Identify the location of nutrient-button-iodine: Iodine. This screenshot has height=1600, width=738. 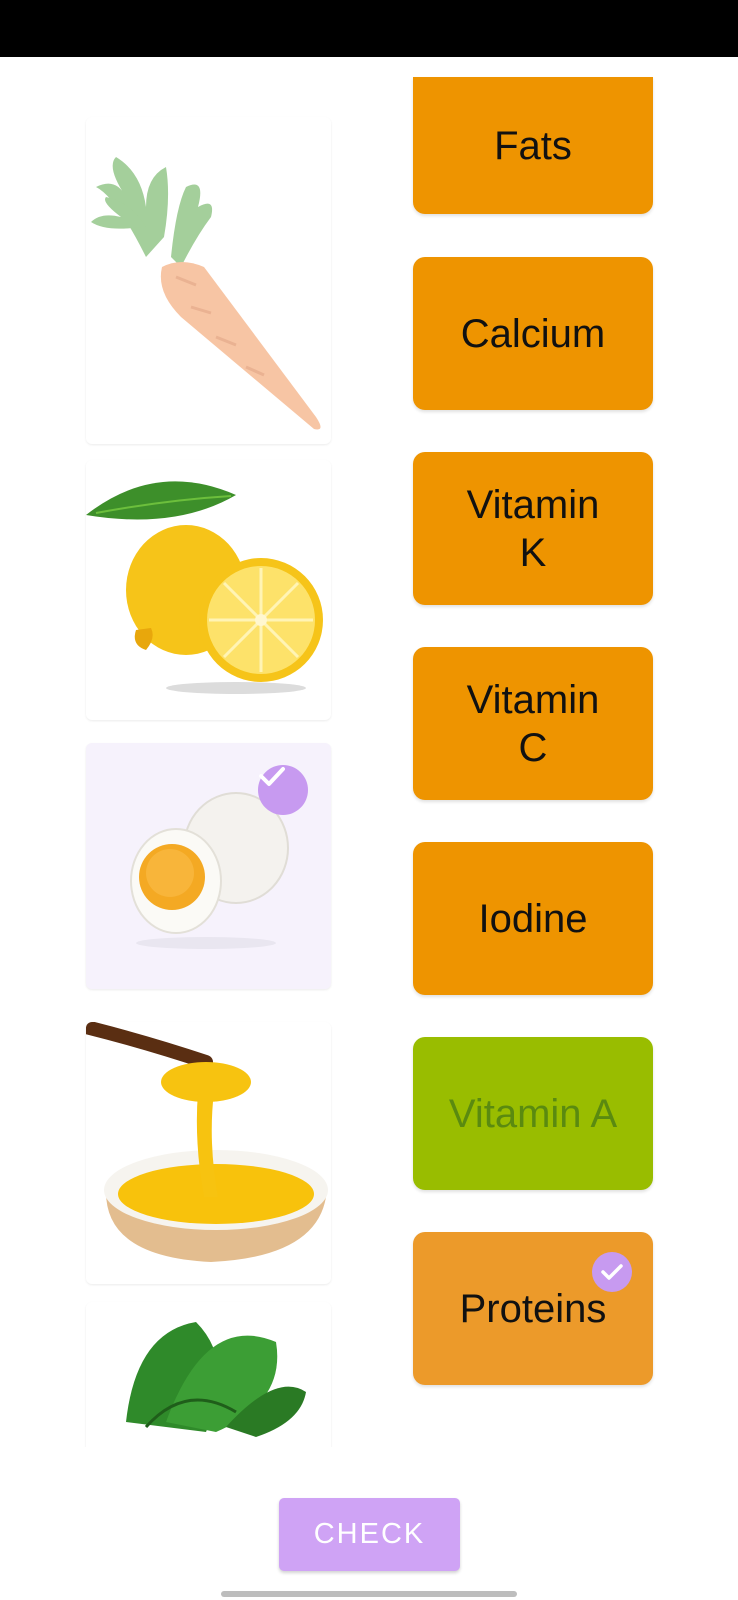
(533, 918).